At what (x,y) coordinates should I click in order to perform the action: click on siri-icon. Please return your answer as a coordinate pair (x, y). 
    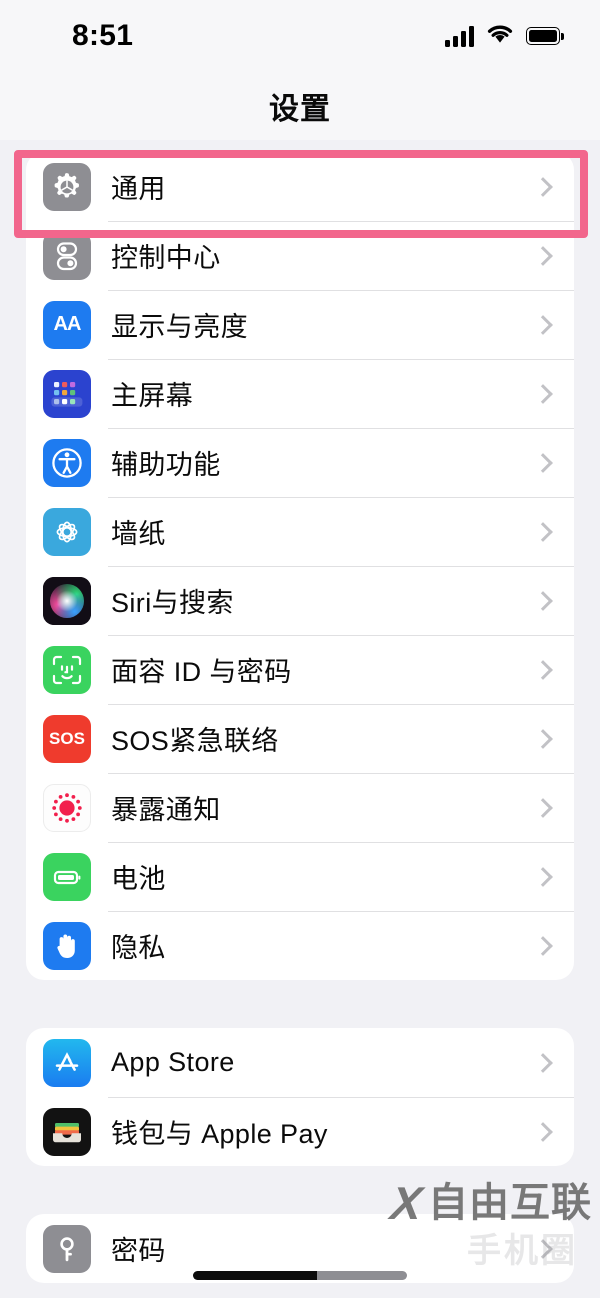
    Looking at the image, I should click on (67, 600).